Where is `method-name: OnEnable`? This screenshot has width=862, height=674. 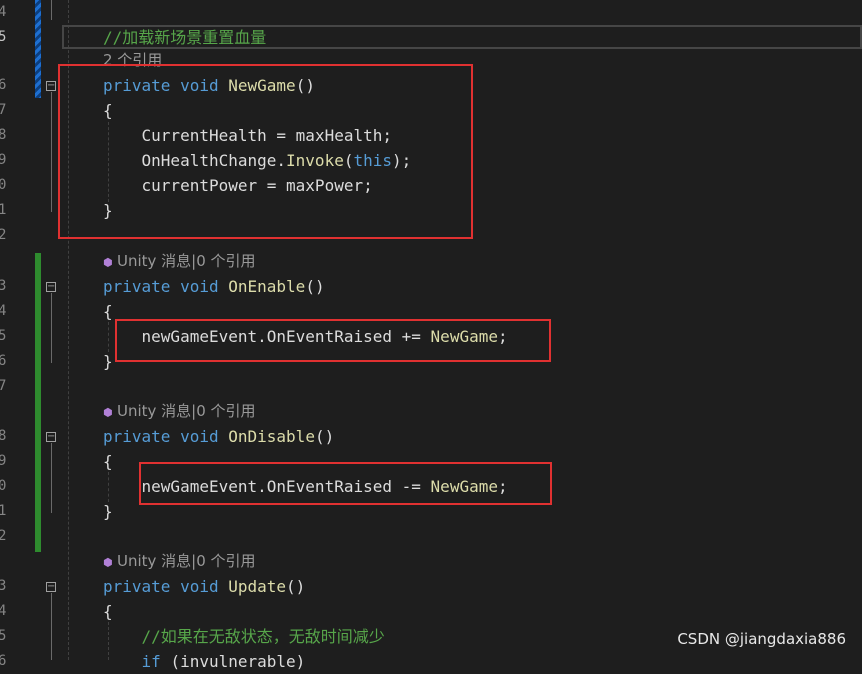
method-name: OnEnable is located at coordinates (267, 286).